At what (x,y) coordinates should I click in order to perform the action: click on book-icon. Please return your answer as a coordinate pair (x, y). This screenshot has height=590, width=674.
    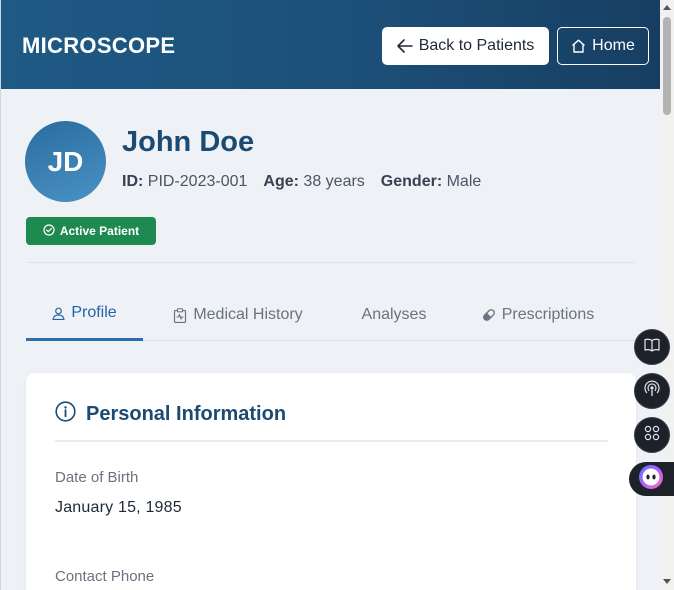
    Looking at the image, I should click on (652, 347).